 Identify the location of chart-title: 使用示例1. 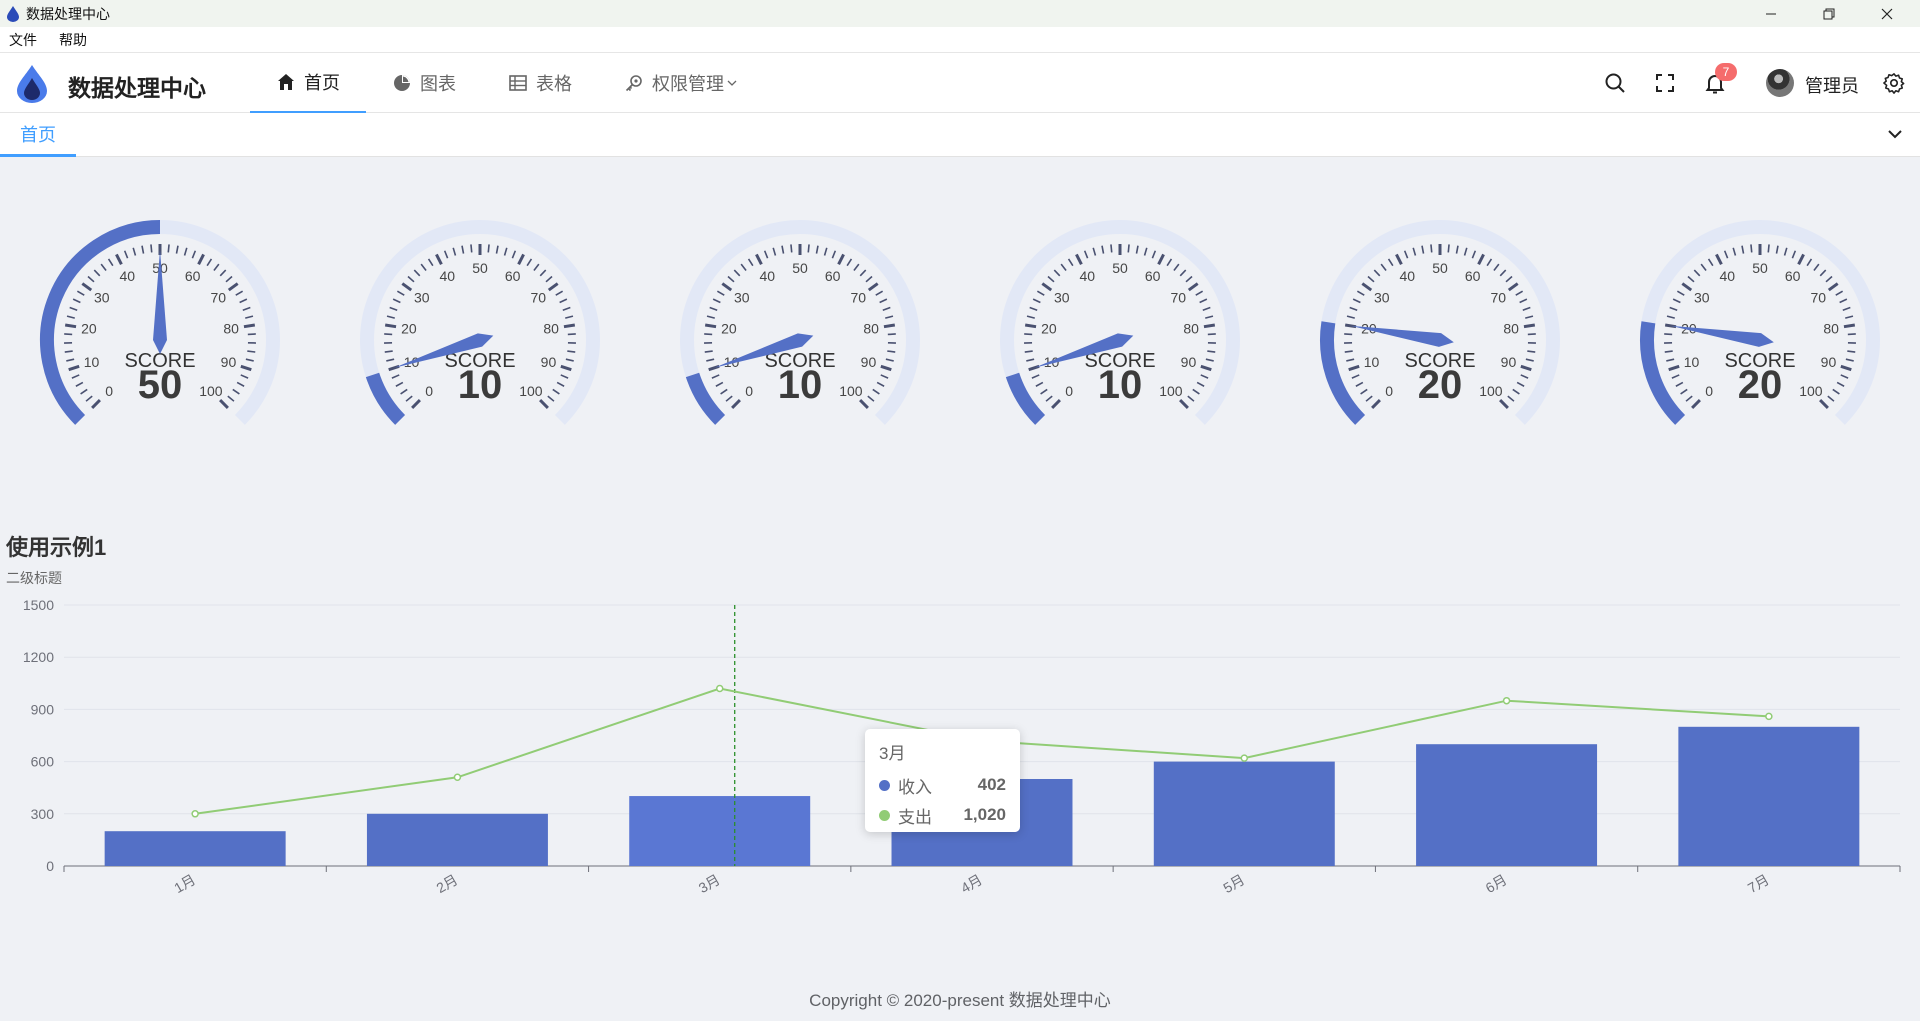
(56, 547).